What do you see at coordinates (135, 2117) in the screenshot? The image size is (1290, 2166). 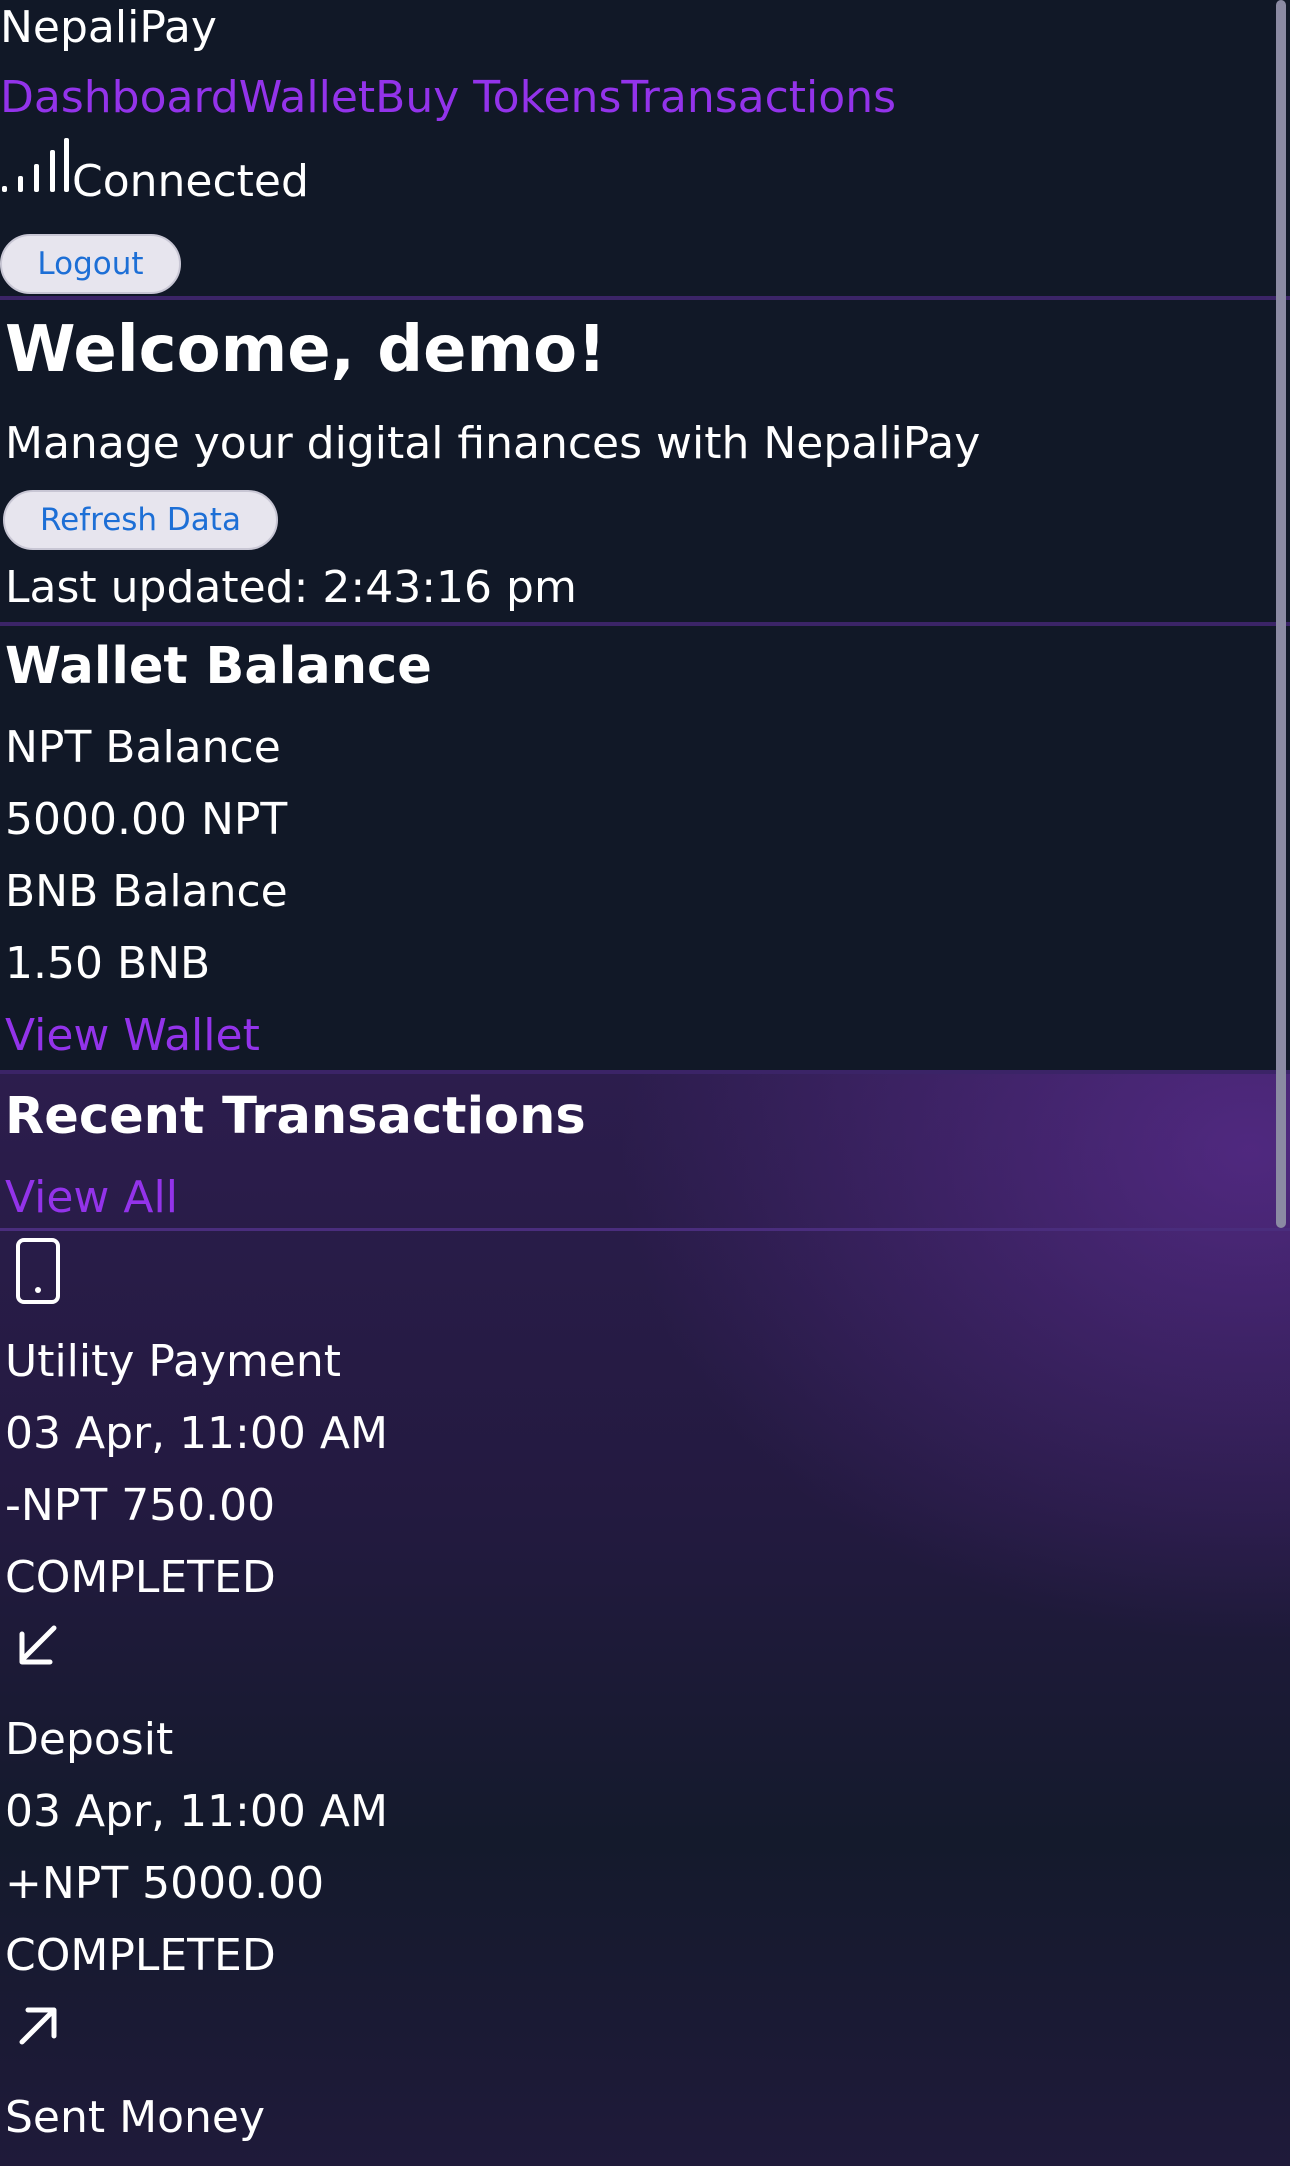 I see `transaction-name: Sent Money` at bounding box center [135, 2117].